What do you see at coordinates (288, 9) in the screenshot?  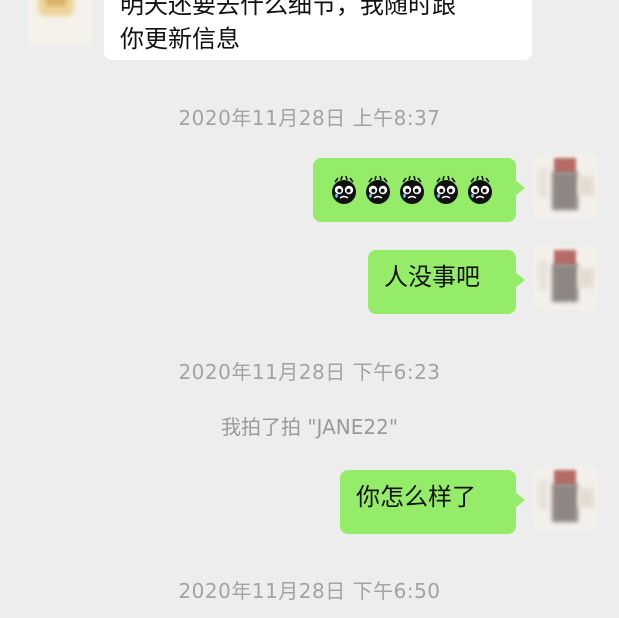 I see `message-text-line: 明天还要去什么细节，我随时跟` at bounding box center [288, 9].